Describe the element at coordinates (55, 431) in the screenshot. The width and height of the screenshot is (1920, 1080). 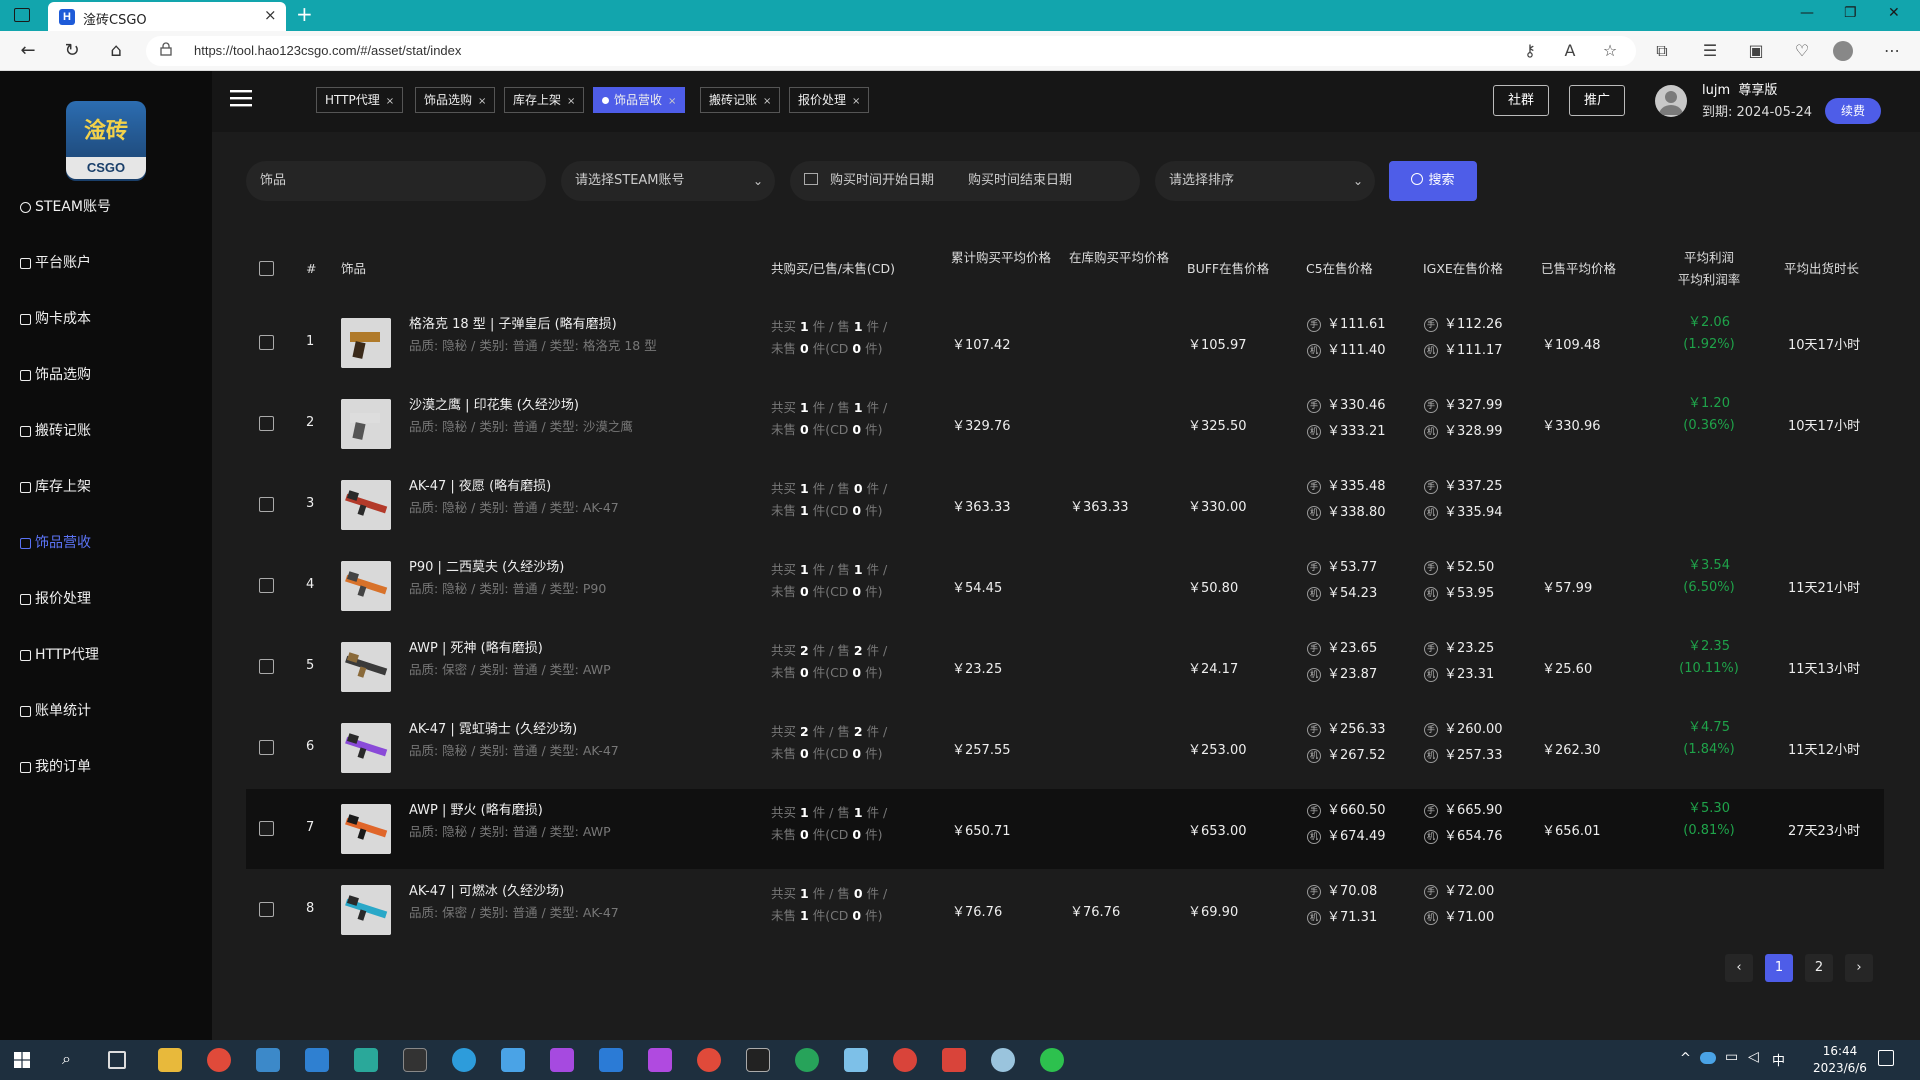
I see `sidebar-item-4: 搬砖记账` at that location.